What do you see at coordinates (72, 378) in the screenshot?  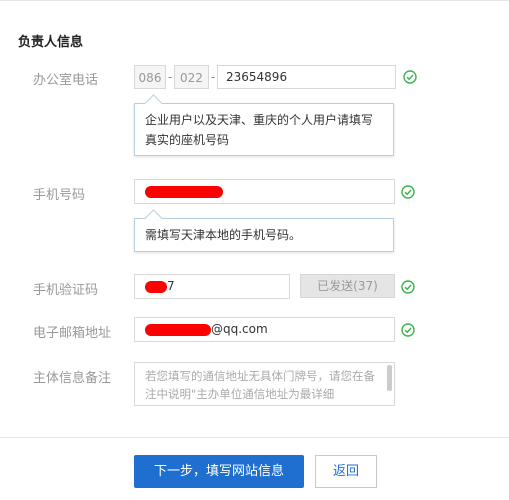 I see `remarks-label: 主体信息备注` at bounding box center [72, 378].